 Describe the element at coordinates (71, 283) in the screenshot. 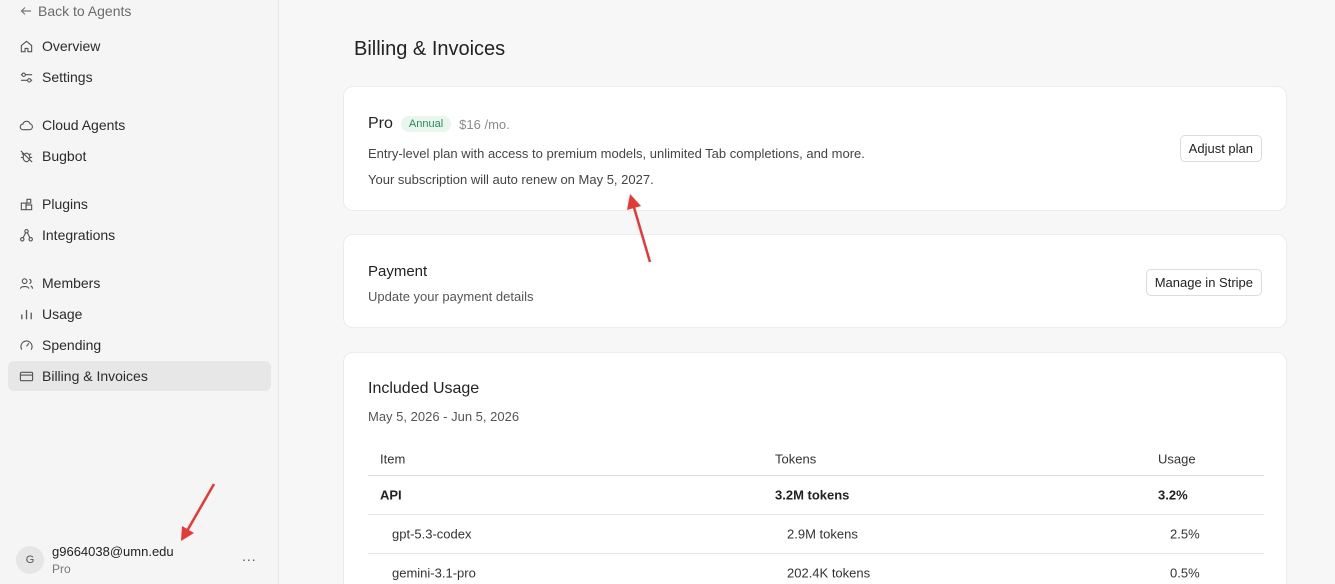

I see `sidebar-item-label: Members` at that location.